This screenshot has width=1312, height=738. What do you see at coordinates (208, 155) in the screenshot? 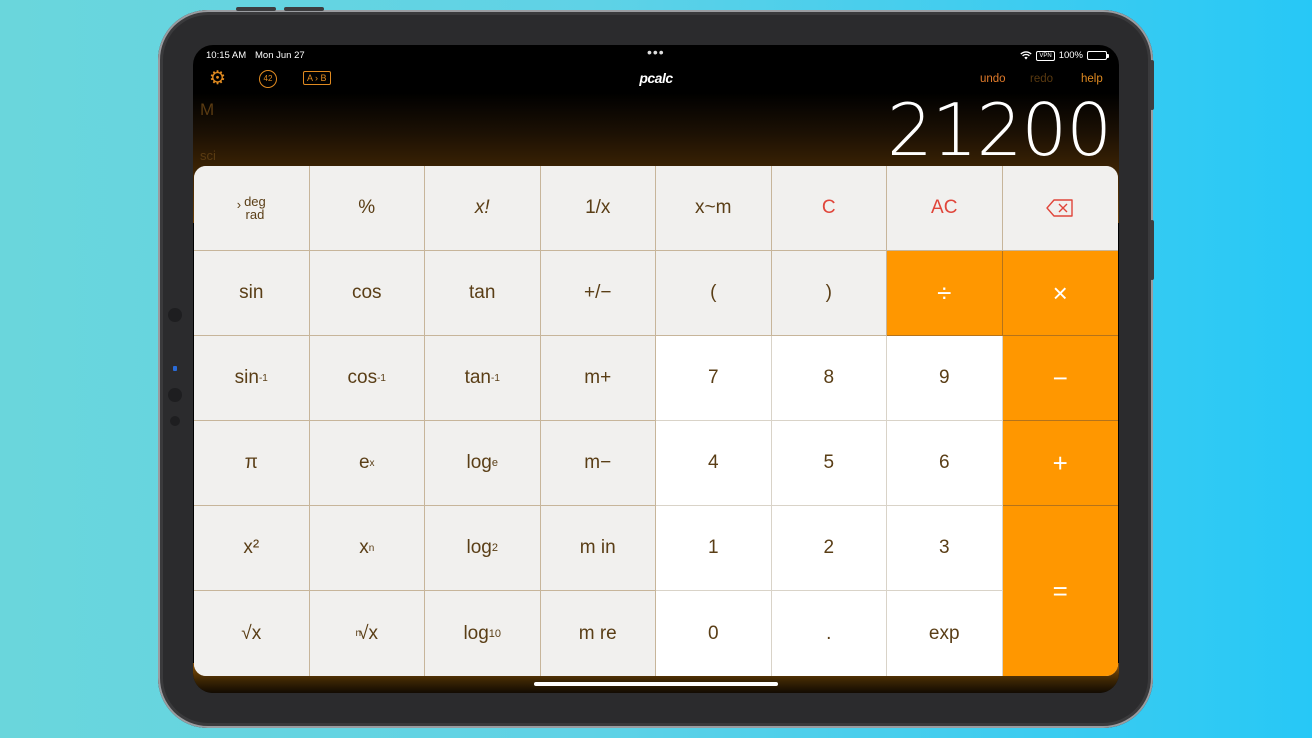
I see `mode-indicator: sci` at bounding box center [208, 155].